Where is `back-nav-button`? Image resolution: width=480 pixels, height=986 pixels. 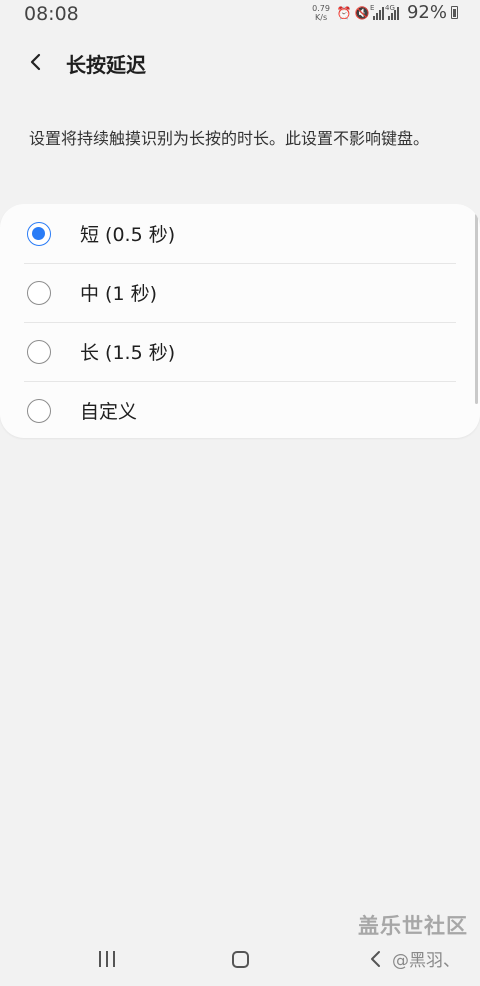
back-nav-button is located at coordinates (376, 959).